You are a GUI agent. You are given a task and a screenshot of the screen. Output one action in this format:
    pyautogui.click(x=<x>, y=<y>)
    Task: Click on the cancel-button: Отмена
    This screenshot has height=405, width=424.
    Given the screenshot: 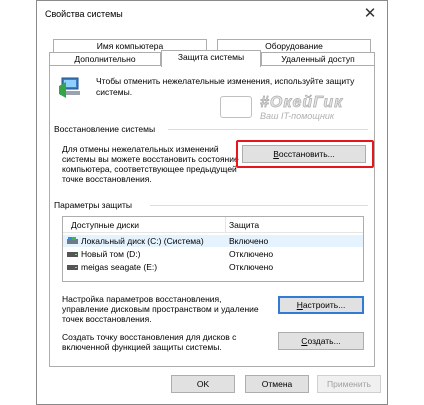 What is the action you would take?
    pyautogui.click(x=277, y=384)
    